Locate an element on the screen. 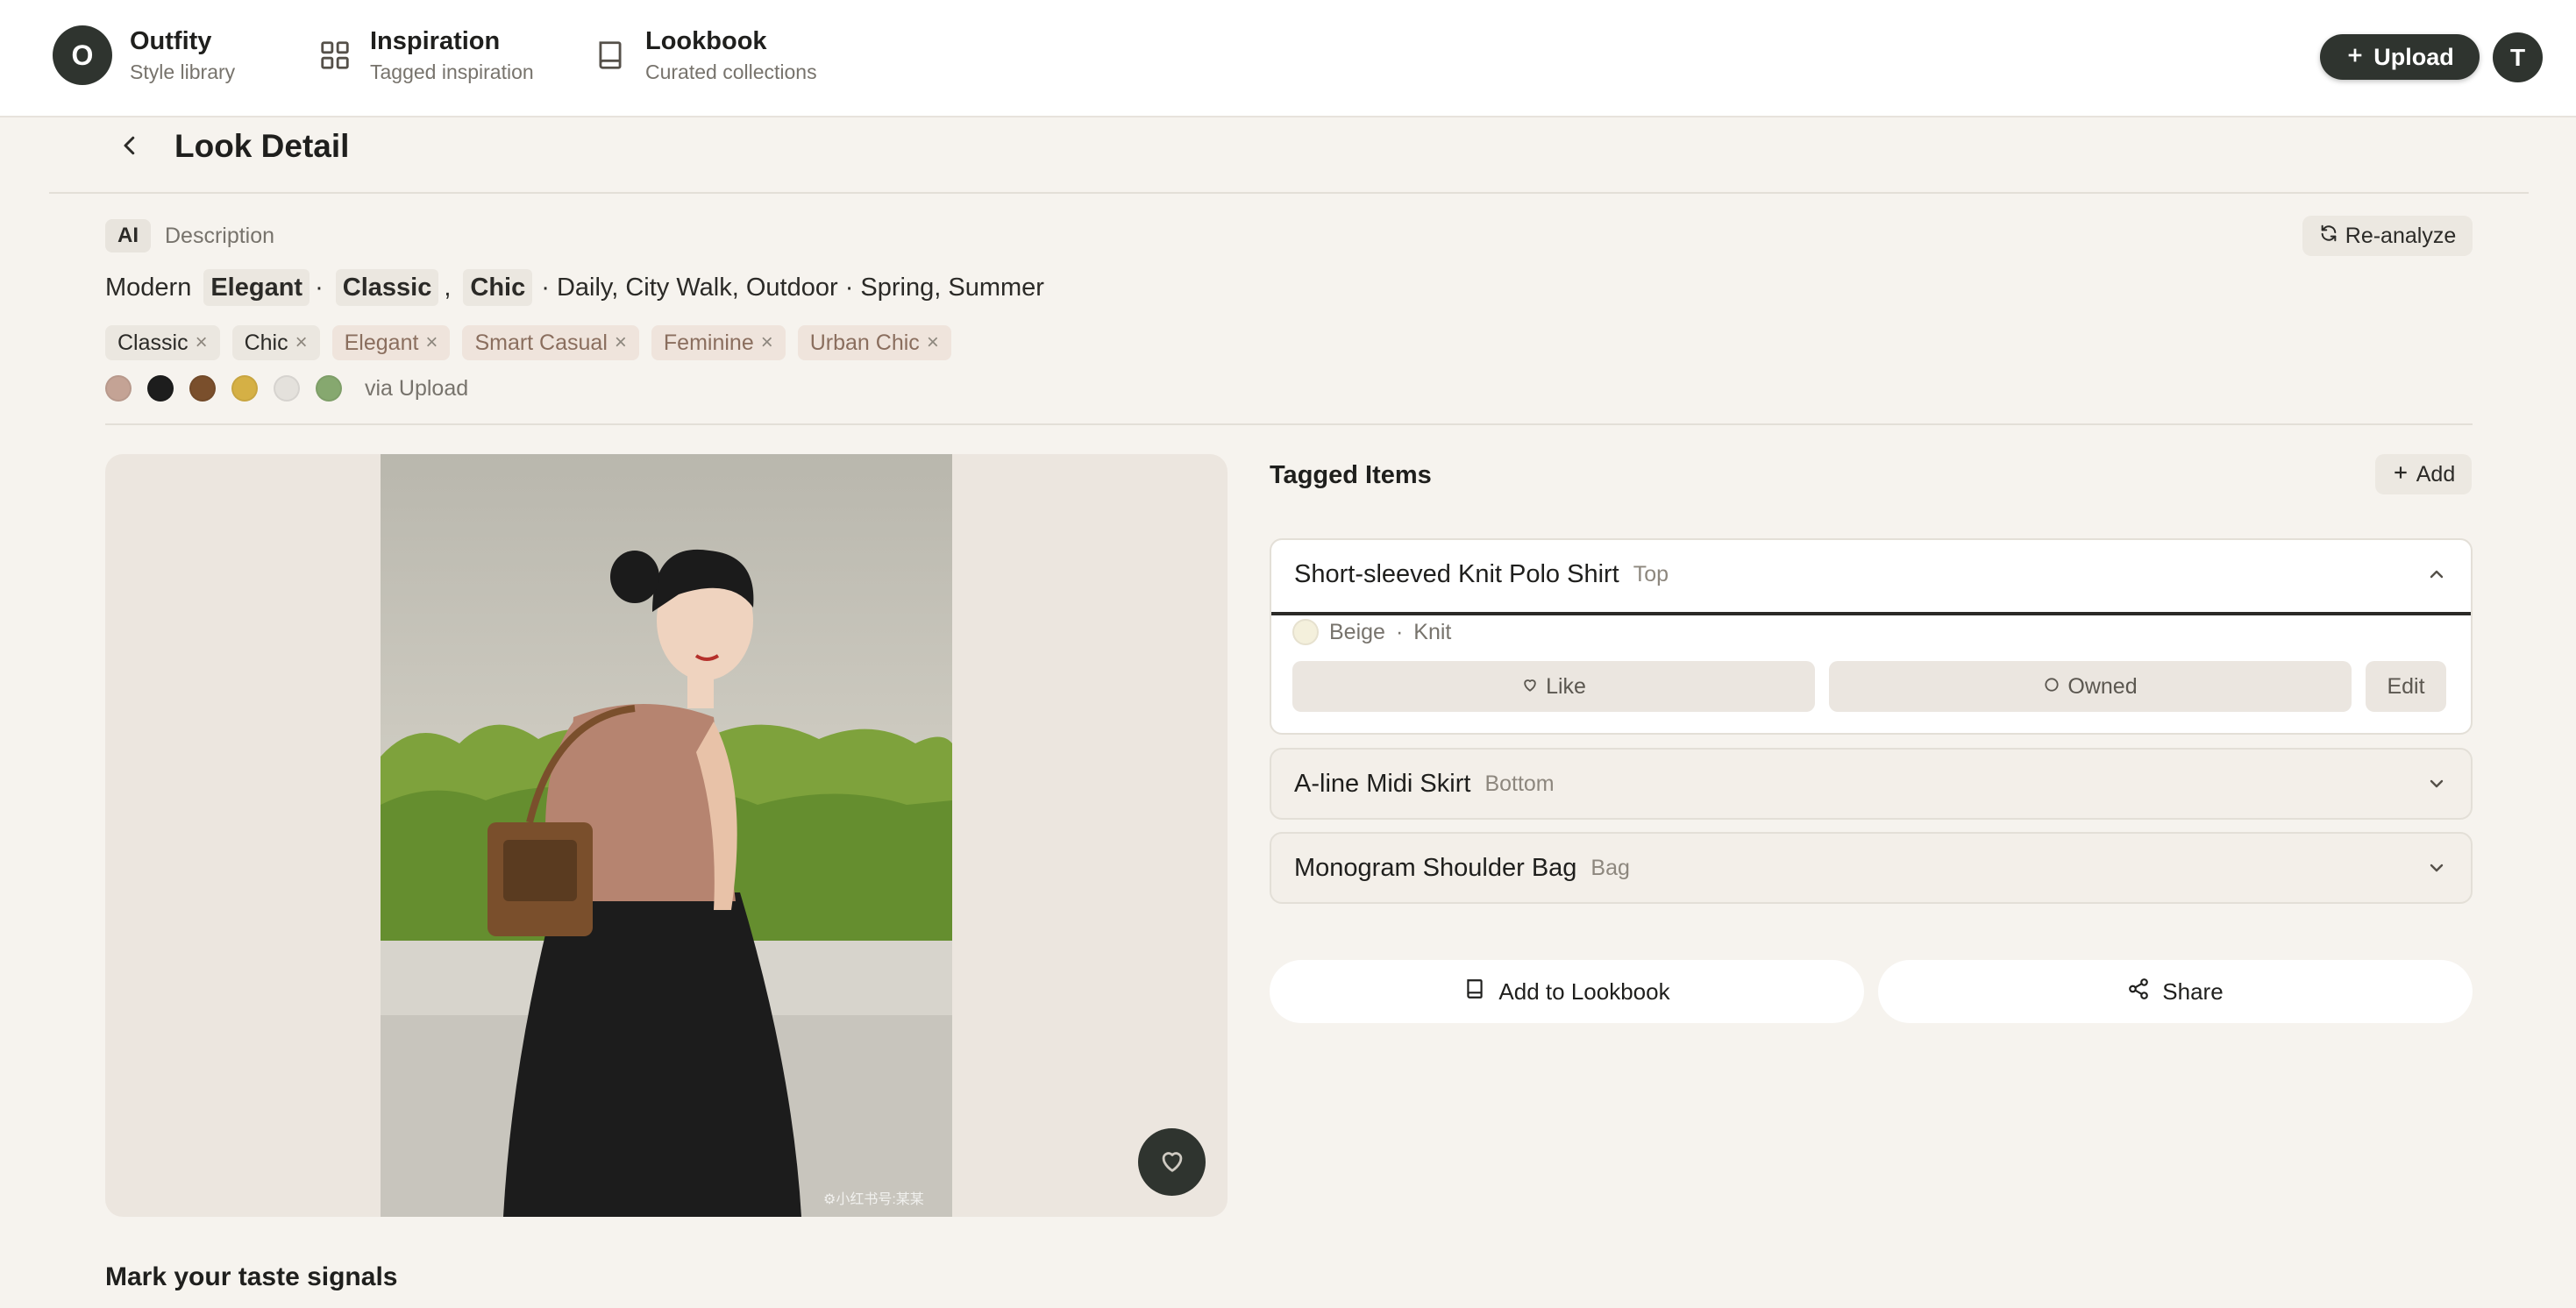 This screenshot has height=1308, width=2576. page-title: Look Detail is located at coordinates (262, 146).